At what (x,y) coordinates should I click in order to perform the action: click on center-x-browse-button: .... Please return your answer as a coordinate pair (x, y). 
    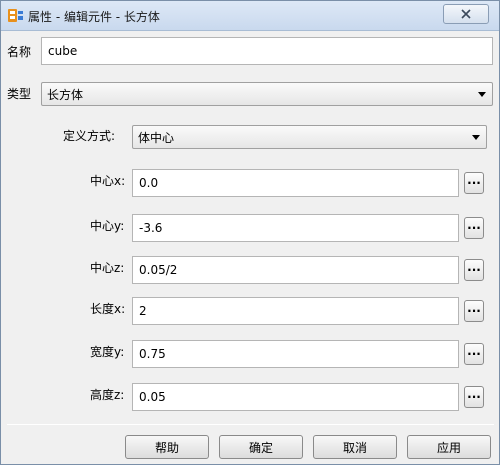
    Looking at the image, I should click on (474, 183).